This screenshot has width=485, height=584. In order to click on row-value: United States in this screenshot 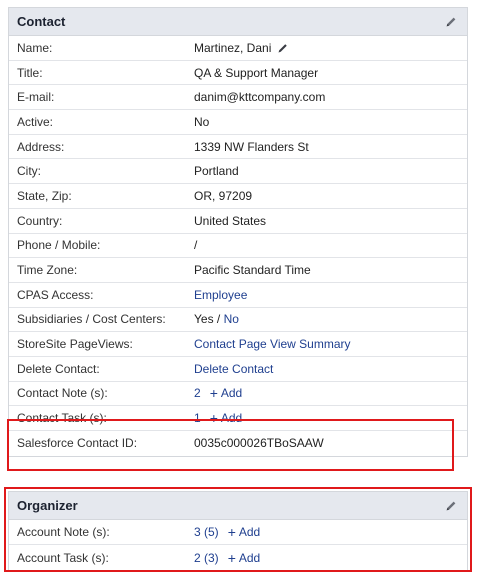, I will do `click(230, 220)`.